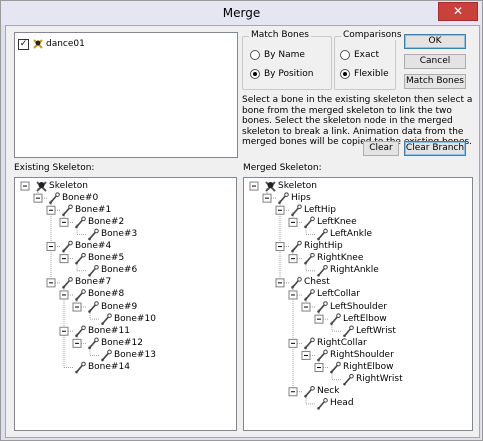 This screenshot has width=483, height=441. What do you see at coordinates (435, 41) in the screenshot?
I see `ok-button: OK` at bounding box center [435, 41].